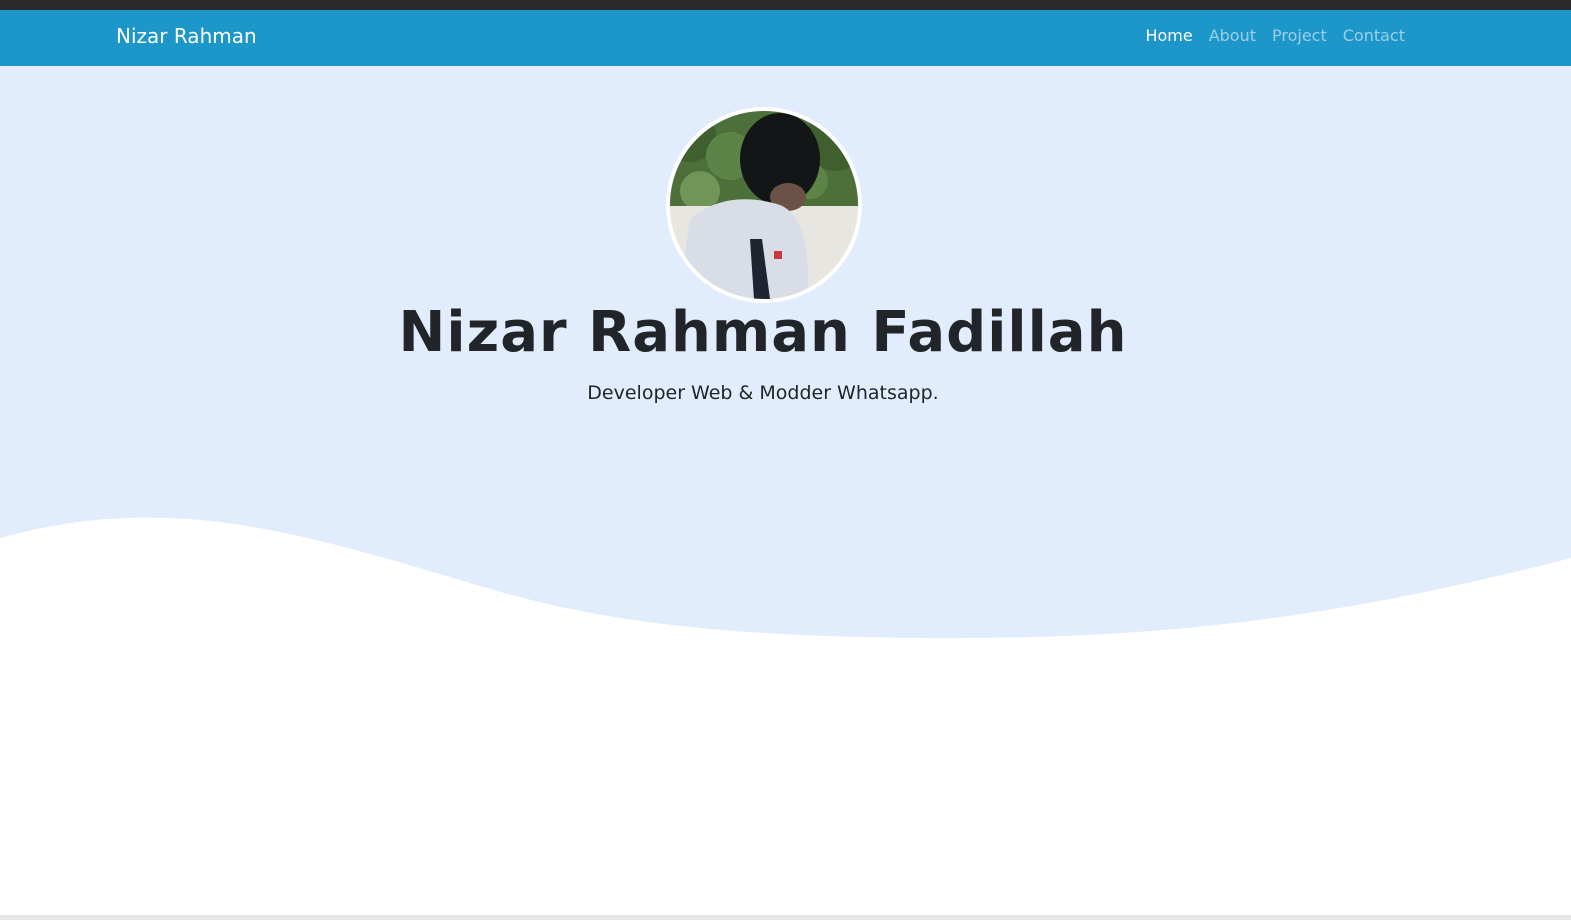  What do you see at coordinates (785, 583) in the screenshot?
I see `hero-wave-divider` at bounding box center [785, 583].